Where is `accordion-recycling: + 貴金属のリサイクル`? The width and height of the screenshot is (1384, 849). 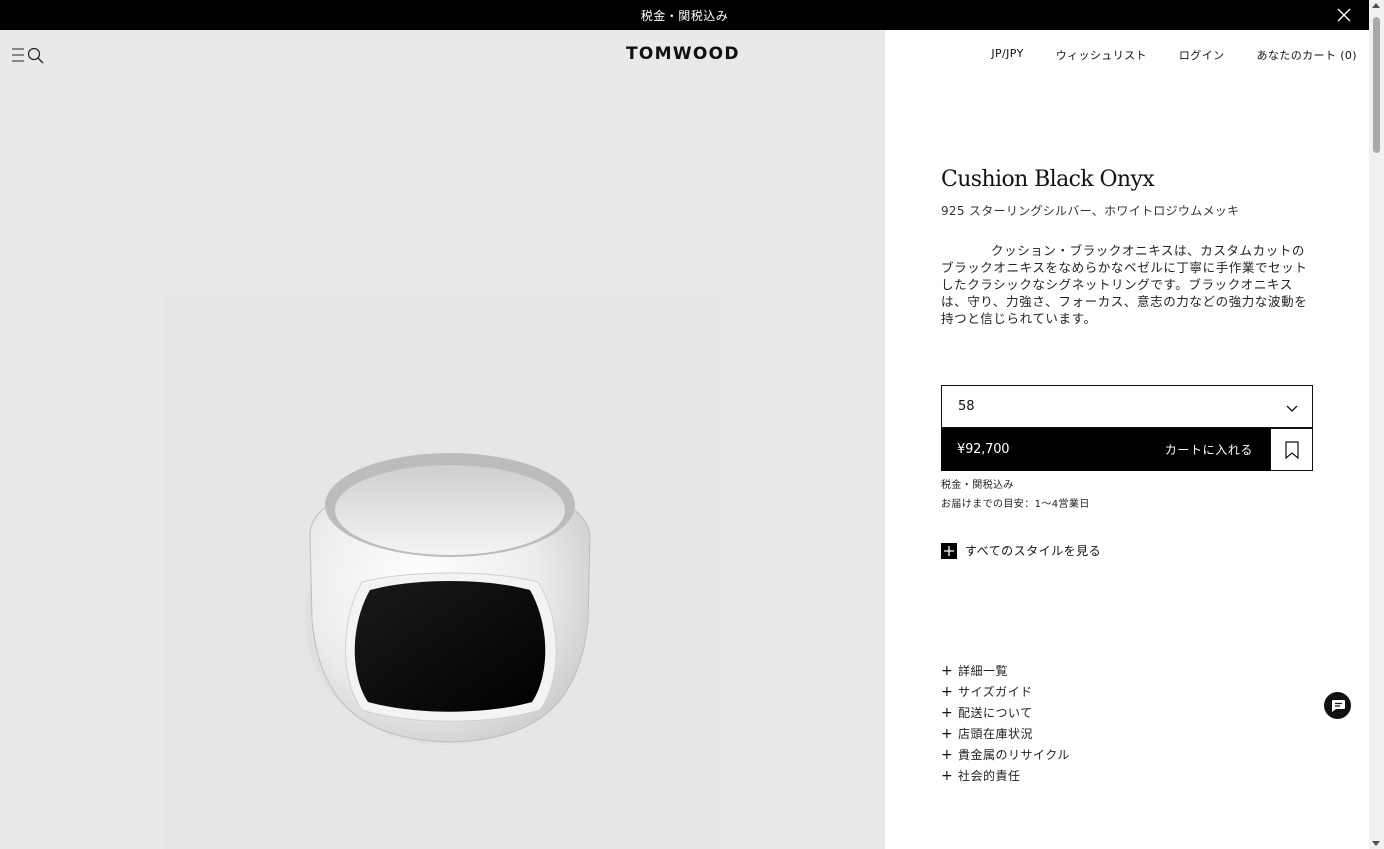 accordion-recycling: + 貴金属のリサイクル is located at coordinates (1005, 754).